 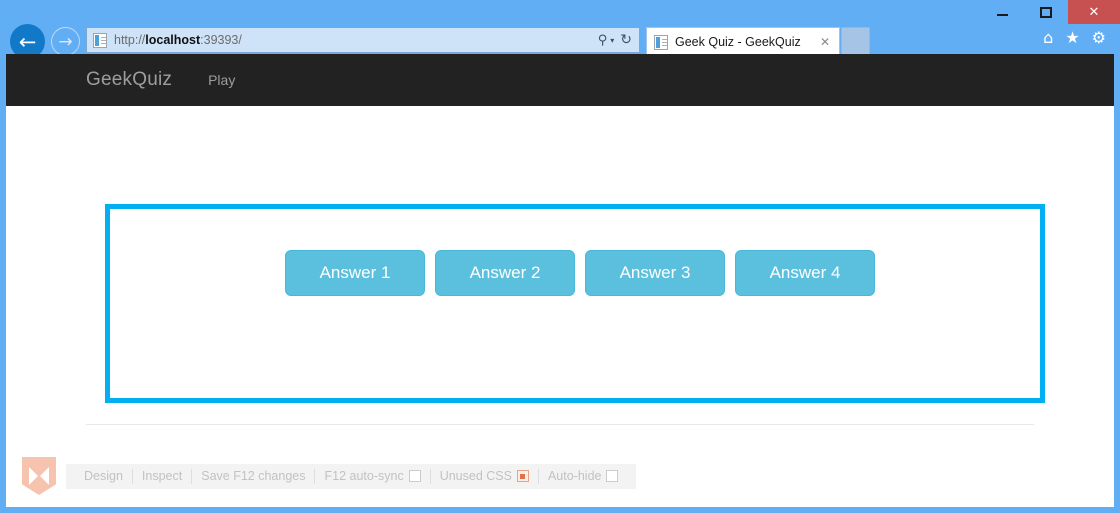 I want to click on unused-css-record-icon, so click(x=522, y=476).